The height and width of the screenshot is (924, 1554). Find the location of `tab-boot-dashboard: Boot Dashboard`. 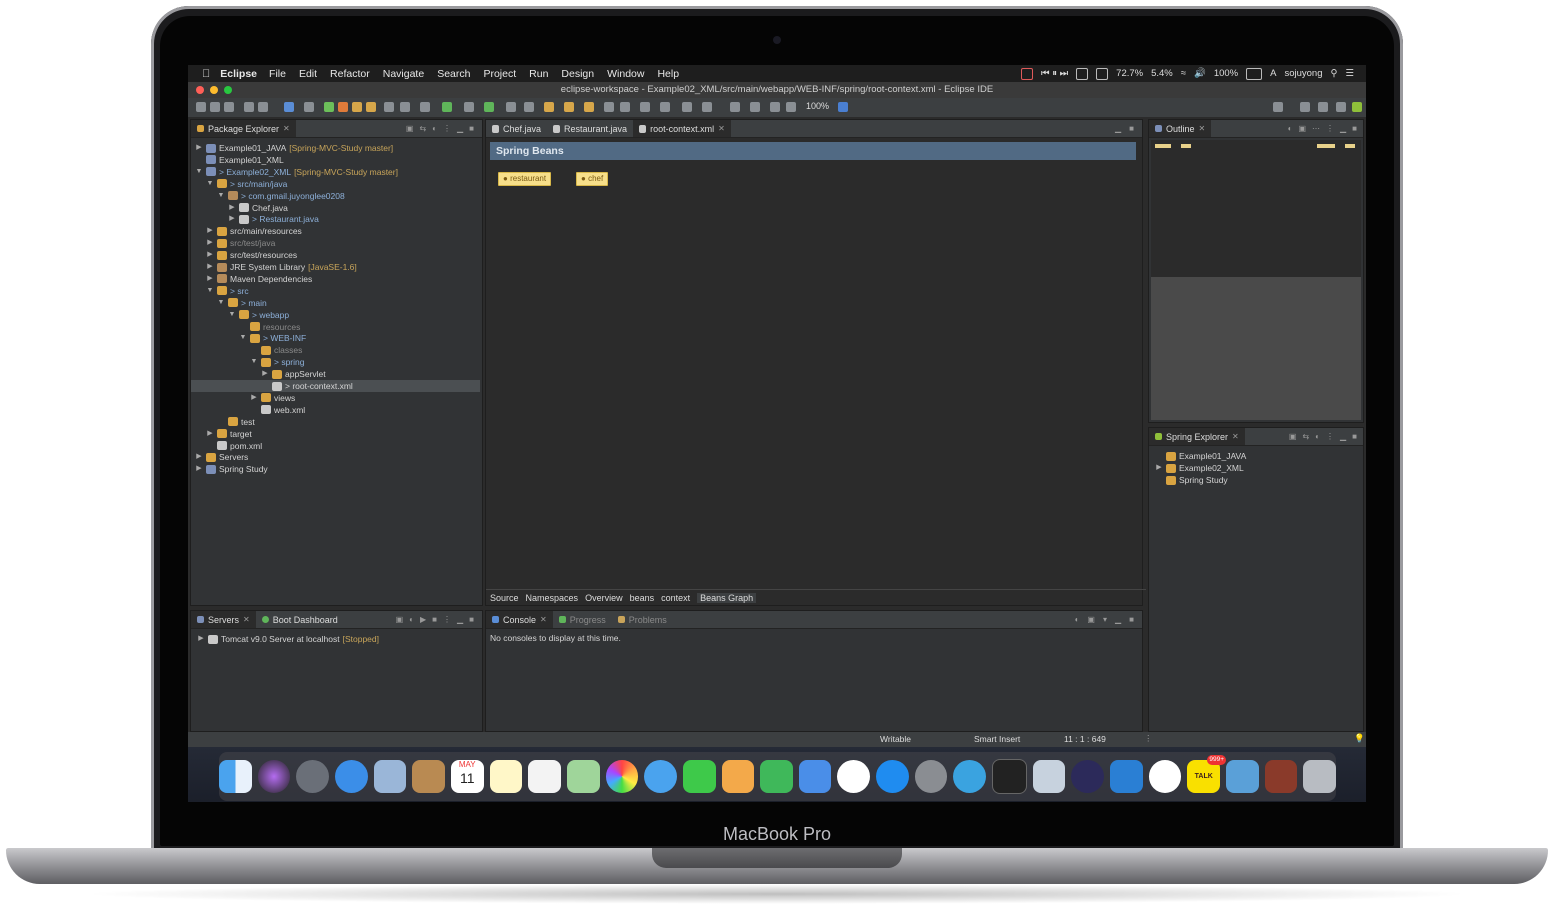

tab-boot-dashboard: Boot Dashboard is located at coordinates (300, 620).